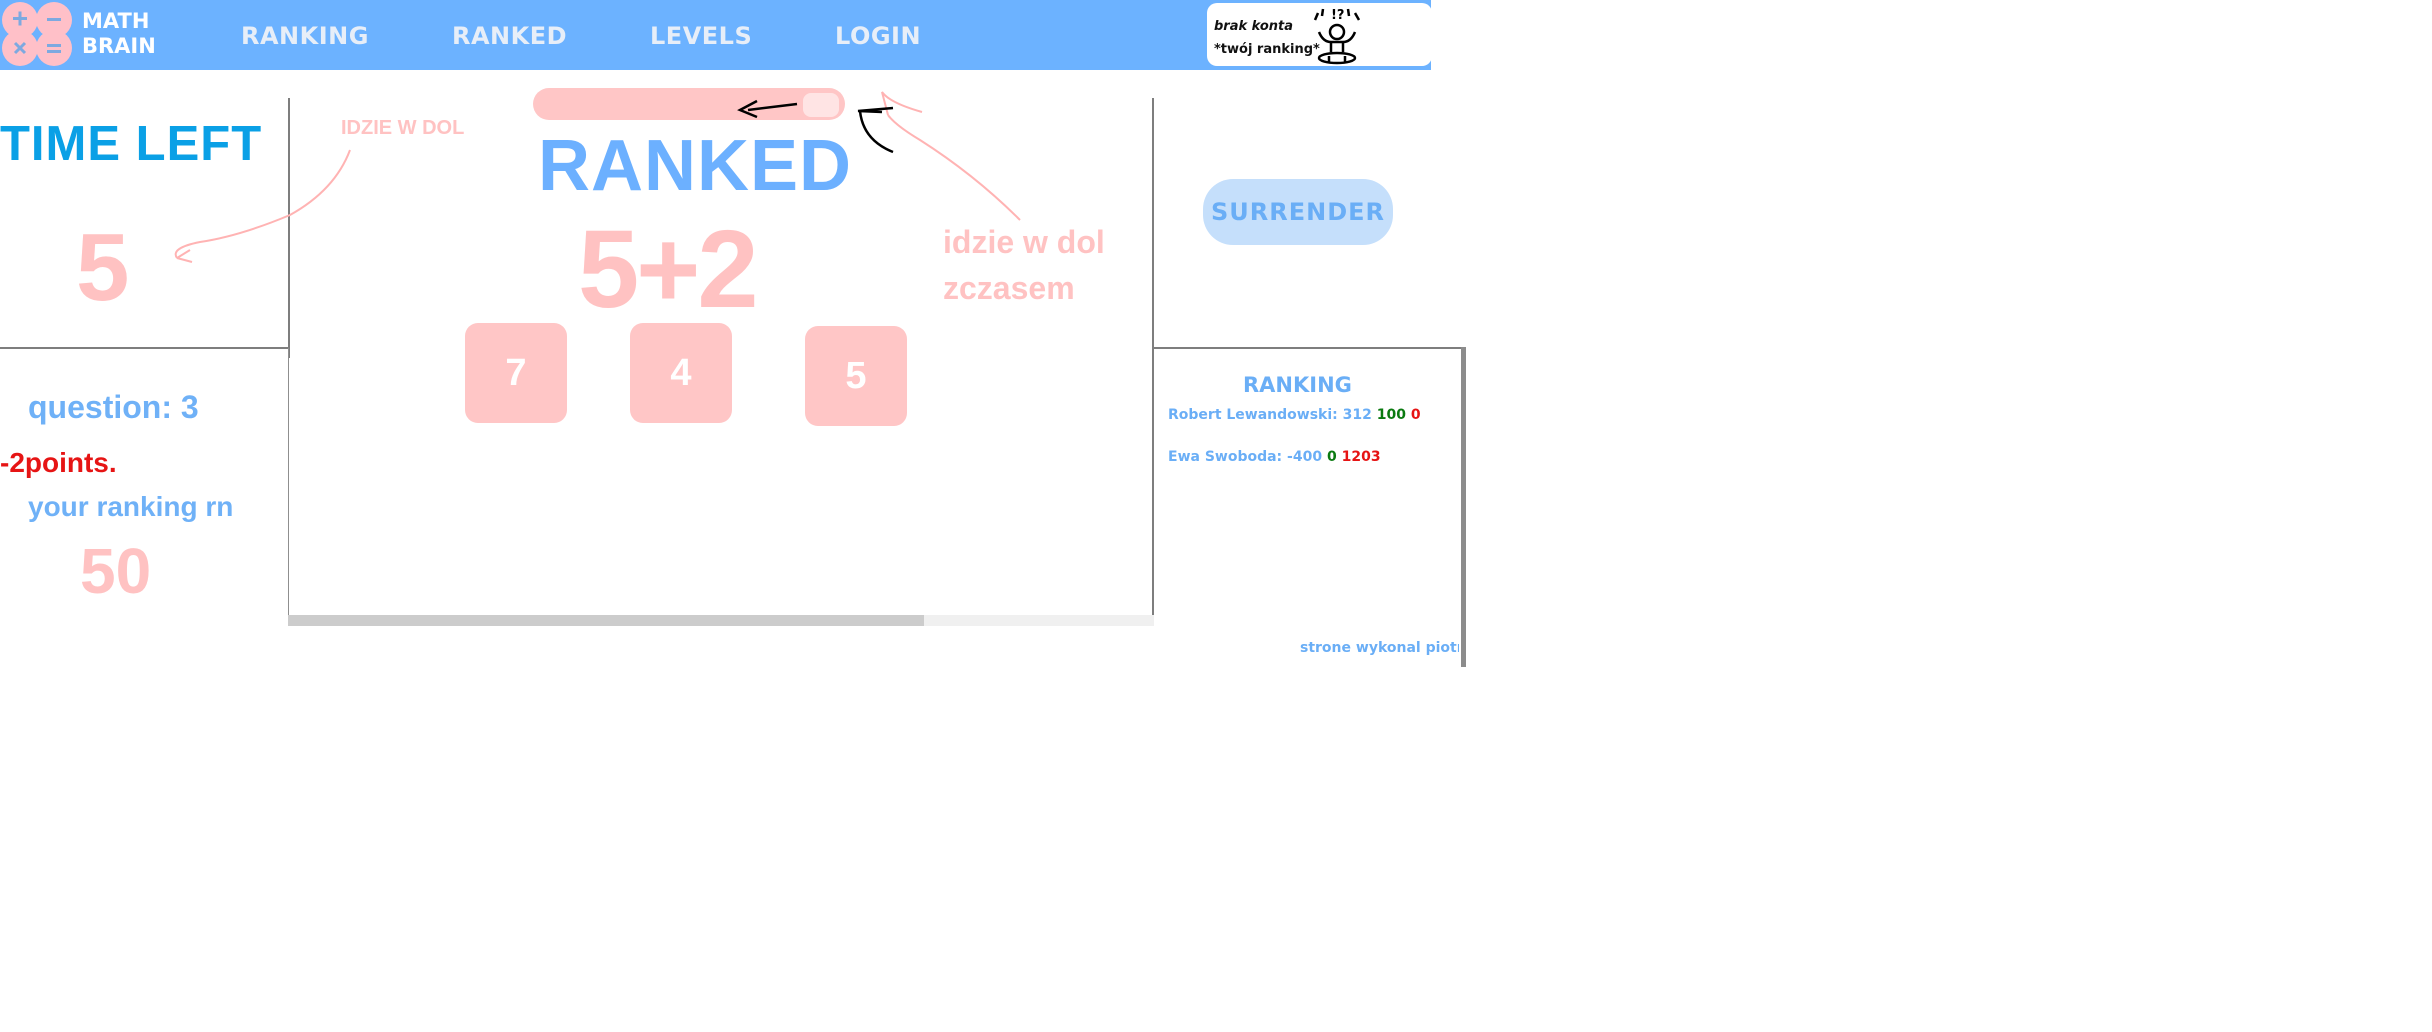 The height and width of the screenshot is (1032, 2432). I want to click on ranking-player-losses: 0, so click(1415, 415).